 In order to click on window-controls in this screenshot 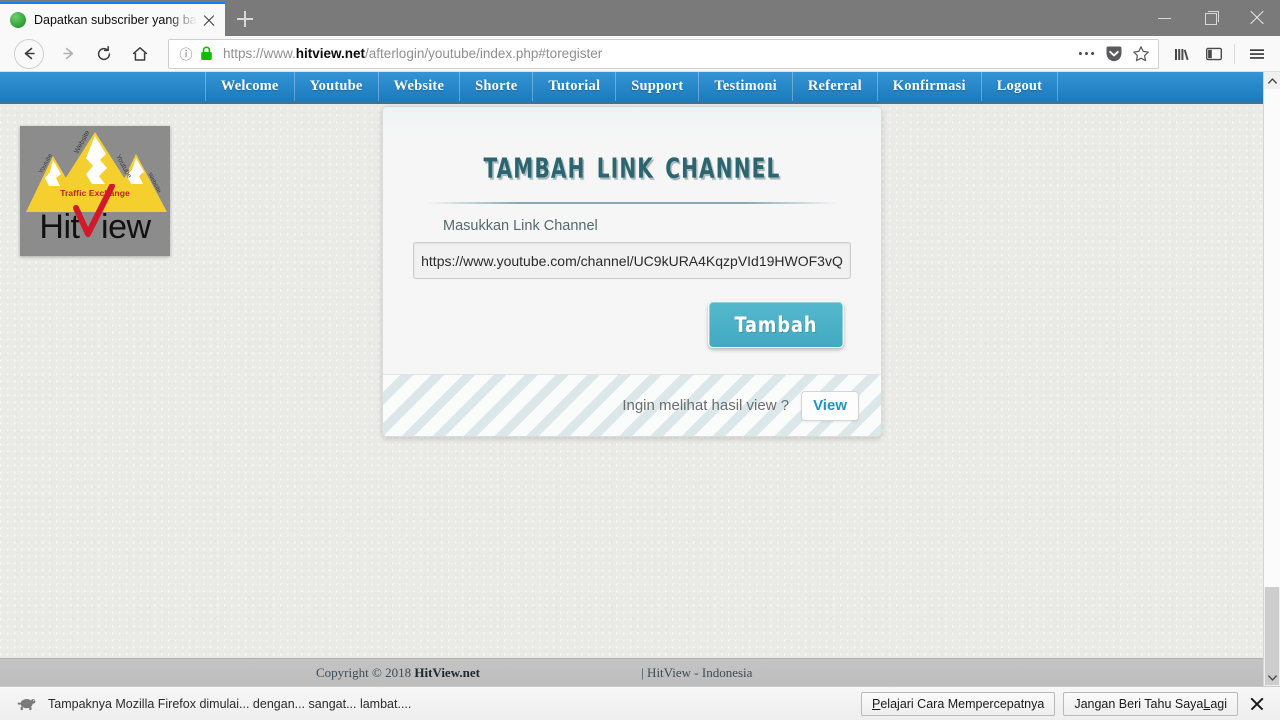, I will do `click(1211, 18)`.